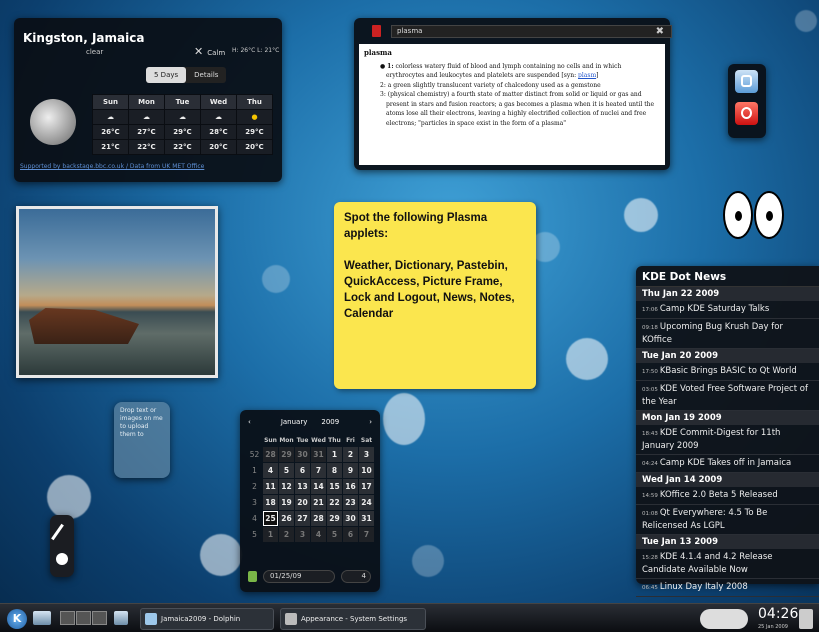  Describe the element at coordinates (353, 619) in the screenshot. I see `task-system-settings: Appearance - System Settings` at that location.